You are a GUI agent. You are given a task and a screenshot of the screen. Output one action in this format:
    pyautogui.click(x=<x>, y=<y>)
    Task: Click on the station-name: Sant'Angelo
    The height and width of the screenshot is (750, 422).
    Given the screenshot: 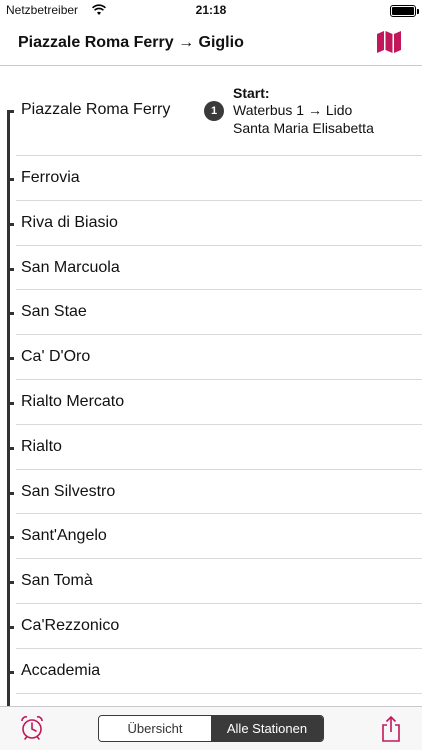 What is the action you would take?
    pyautogui.click(x=64, y=536)
    